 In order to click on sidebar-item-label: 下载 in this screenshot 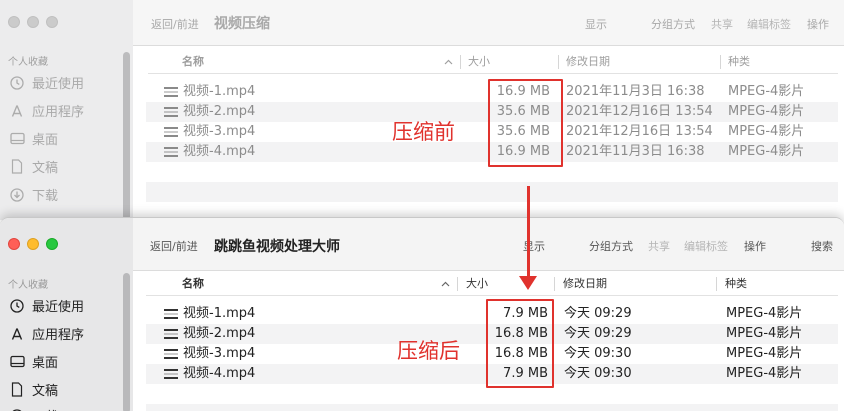, I will do `click(45, 196)`.